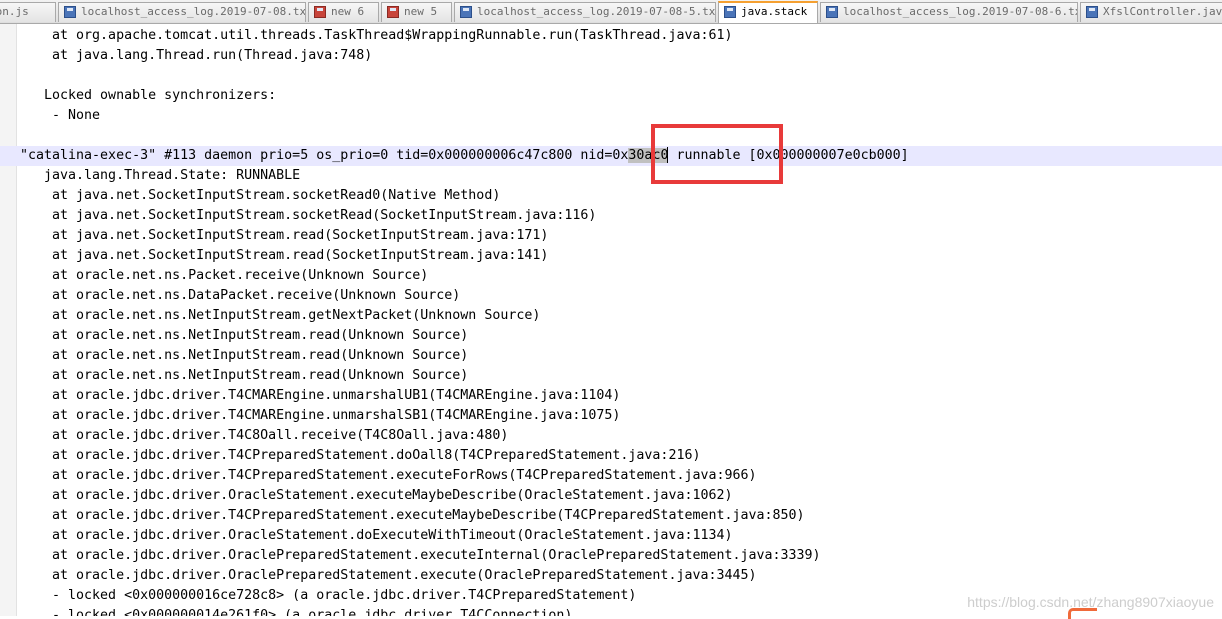 The image size is (1222, 619). I want to click on tab-7: XfslController.java, so click(1151, 12).